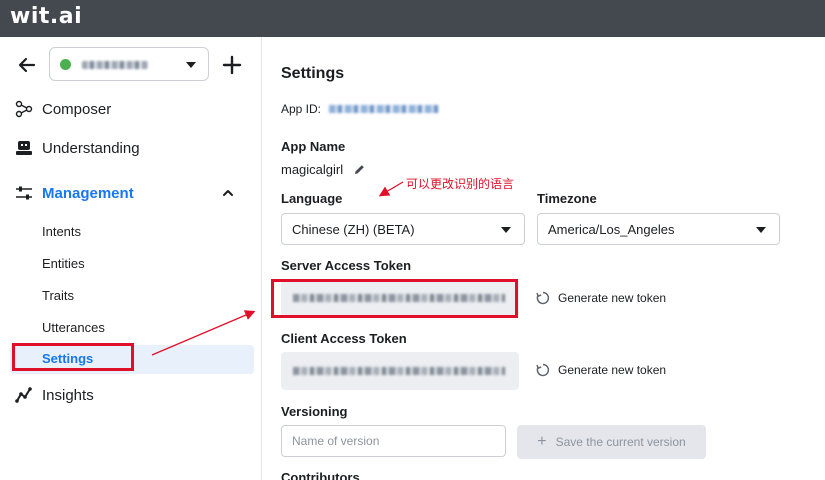  I want to click on sidebar-item-utterances: Utterances, so click(73, 327).